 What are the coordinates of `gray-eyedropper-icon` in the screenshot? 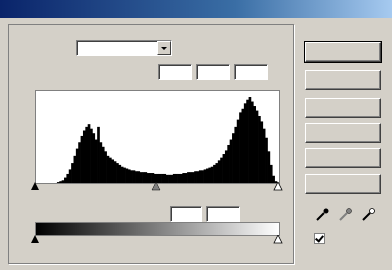 It's located at (345, 215).